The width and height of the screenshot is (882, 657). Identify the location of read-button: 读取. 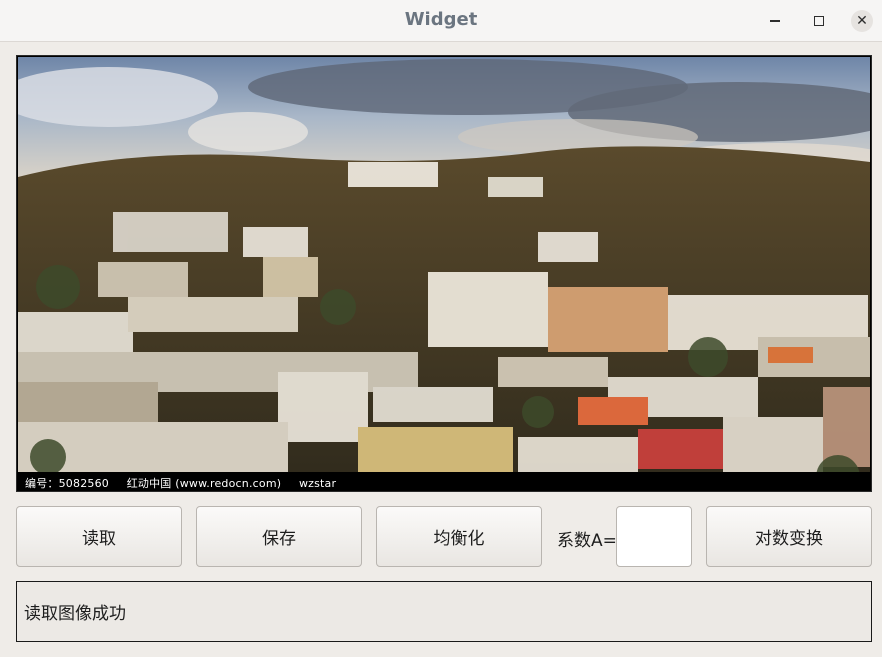
(99, 536).